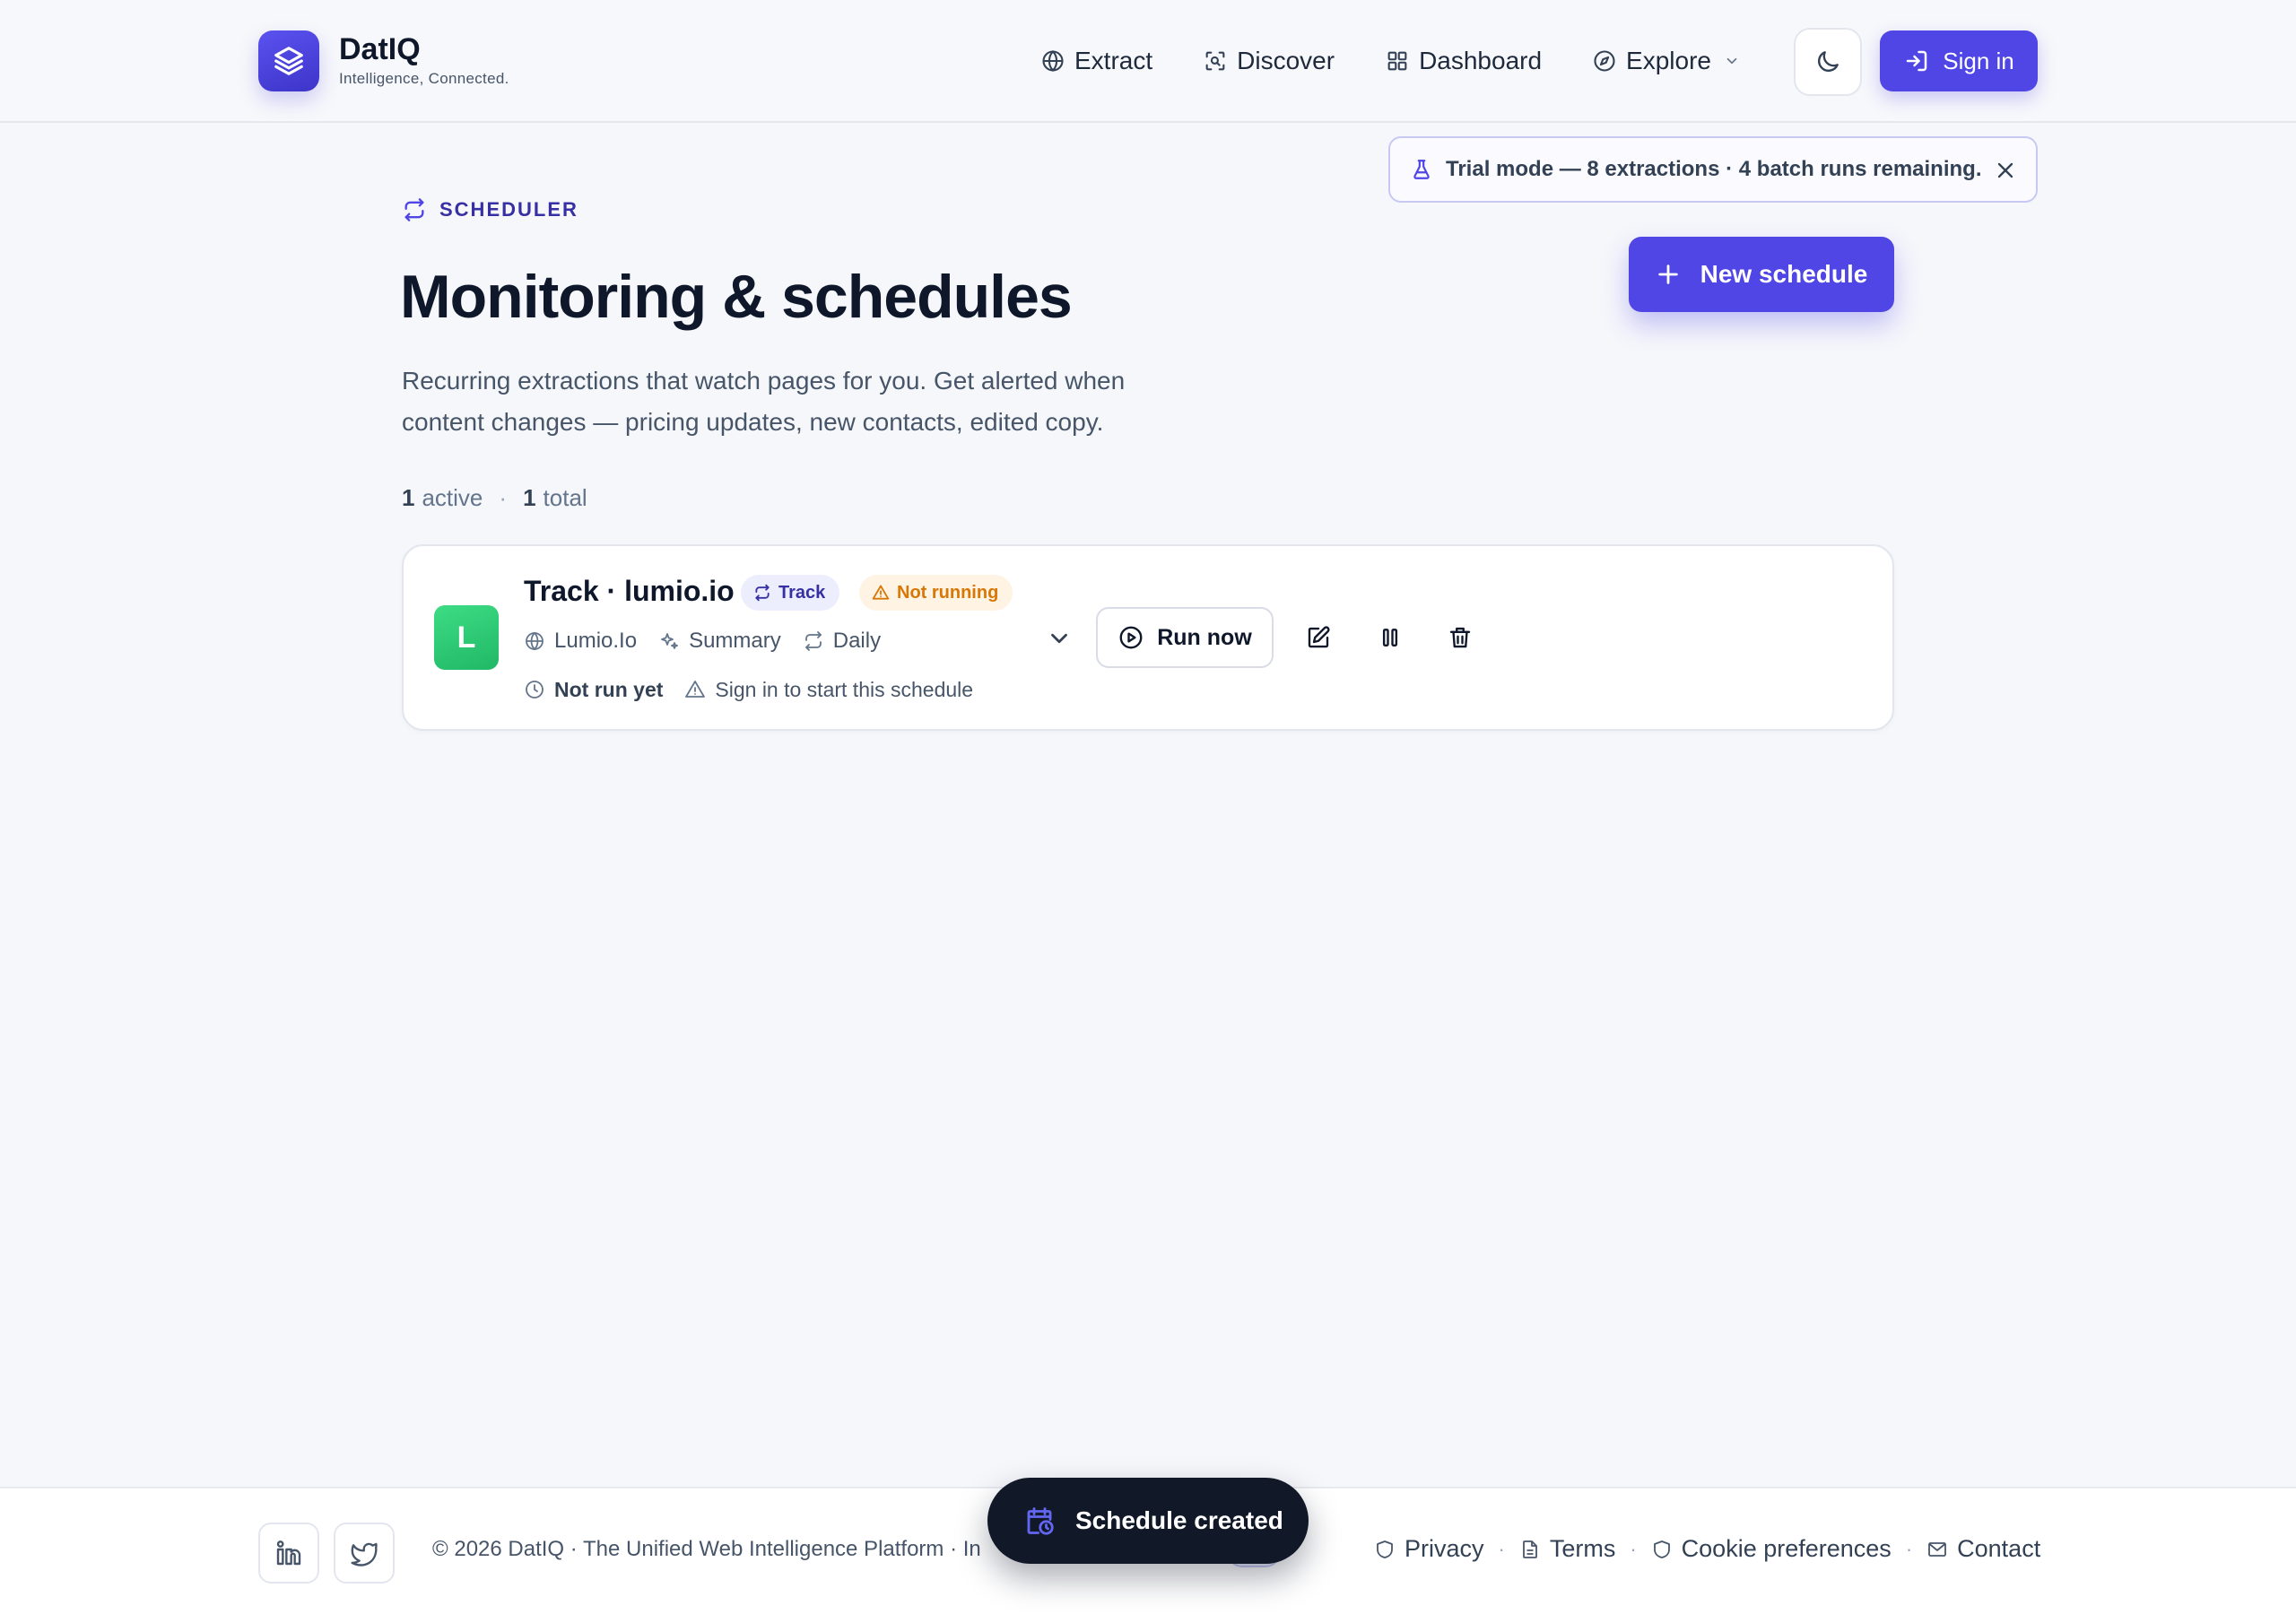  I want to click on close-icon, so click(2005, 170).